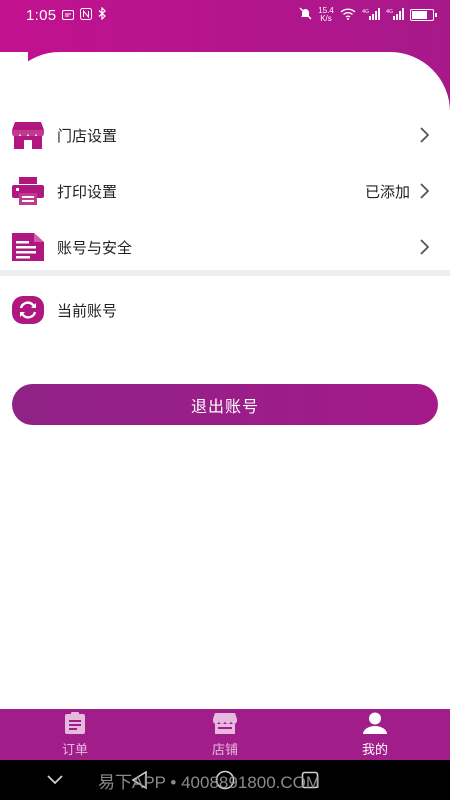 Image resolution: width=450 pixels, height=800 pixels. What do you see at coordinates (326, 18) in the screenshot?
I see `net-speed-unit: K/s` at bounding box center [326, 18].